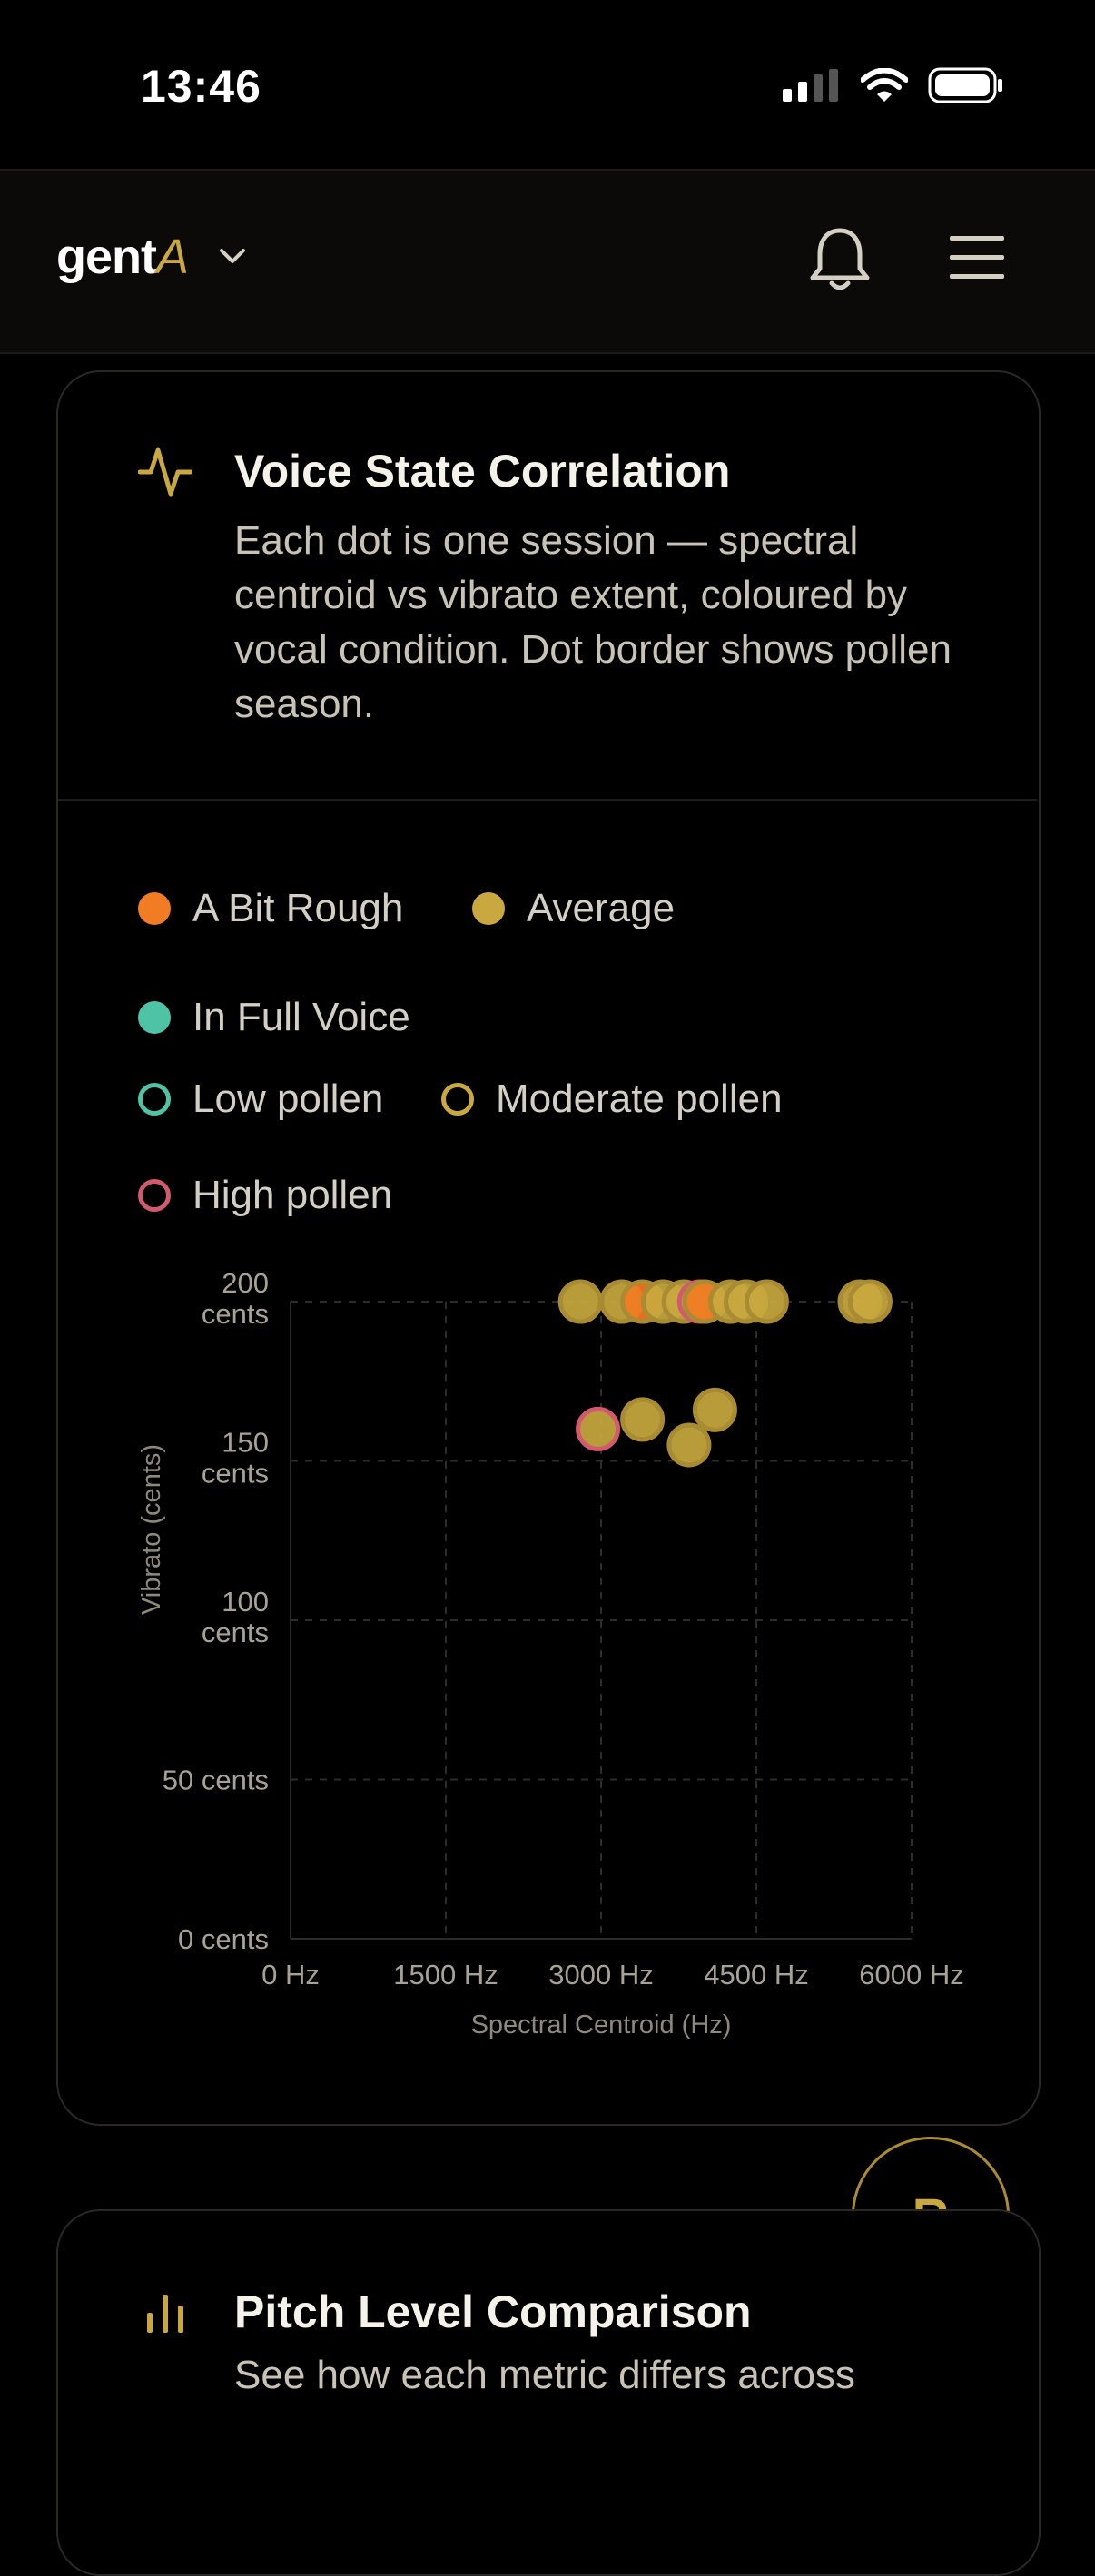 This screenshot has height=2576, width=1095. Describe the element at coordinates (216, 1780) in the screenshot. I see `y-tick-label: 50 cents` at that location.